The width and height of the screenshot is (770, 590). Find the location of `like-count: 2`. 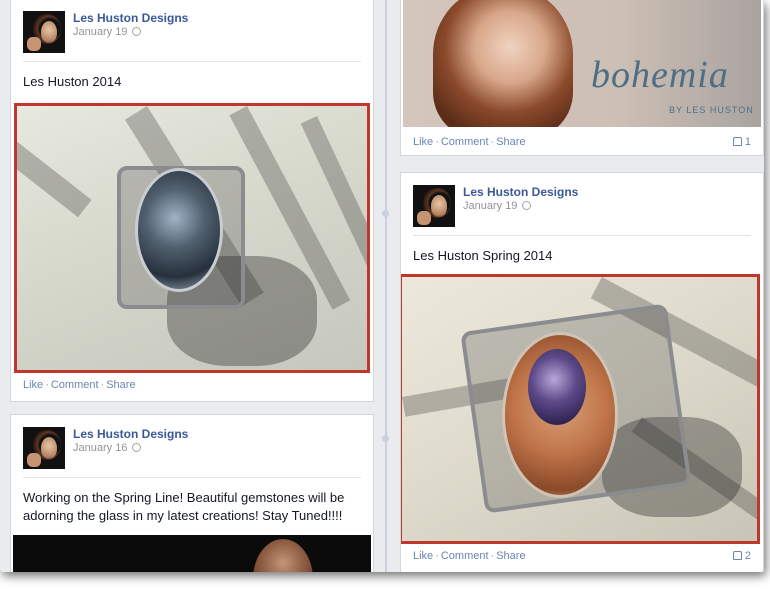

like-count: 2 is located at coordinates (741, 556).